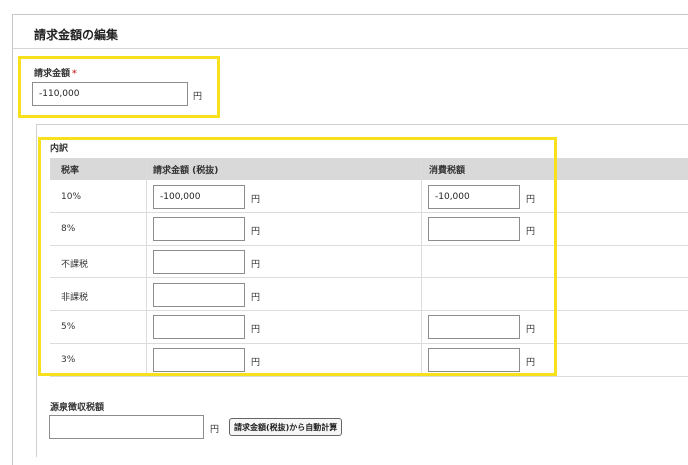 The width and height of the screenshot is (688, 465). Describe the element at coordinates (286, 427) in the screenshot. I see `auto-calc-button: 請求金額(税抜)から自動計算` at that location.